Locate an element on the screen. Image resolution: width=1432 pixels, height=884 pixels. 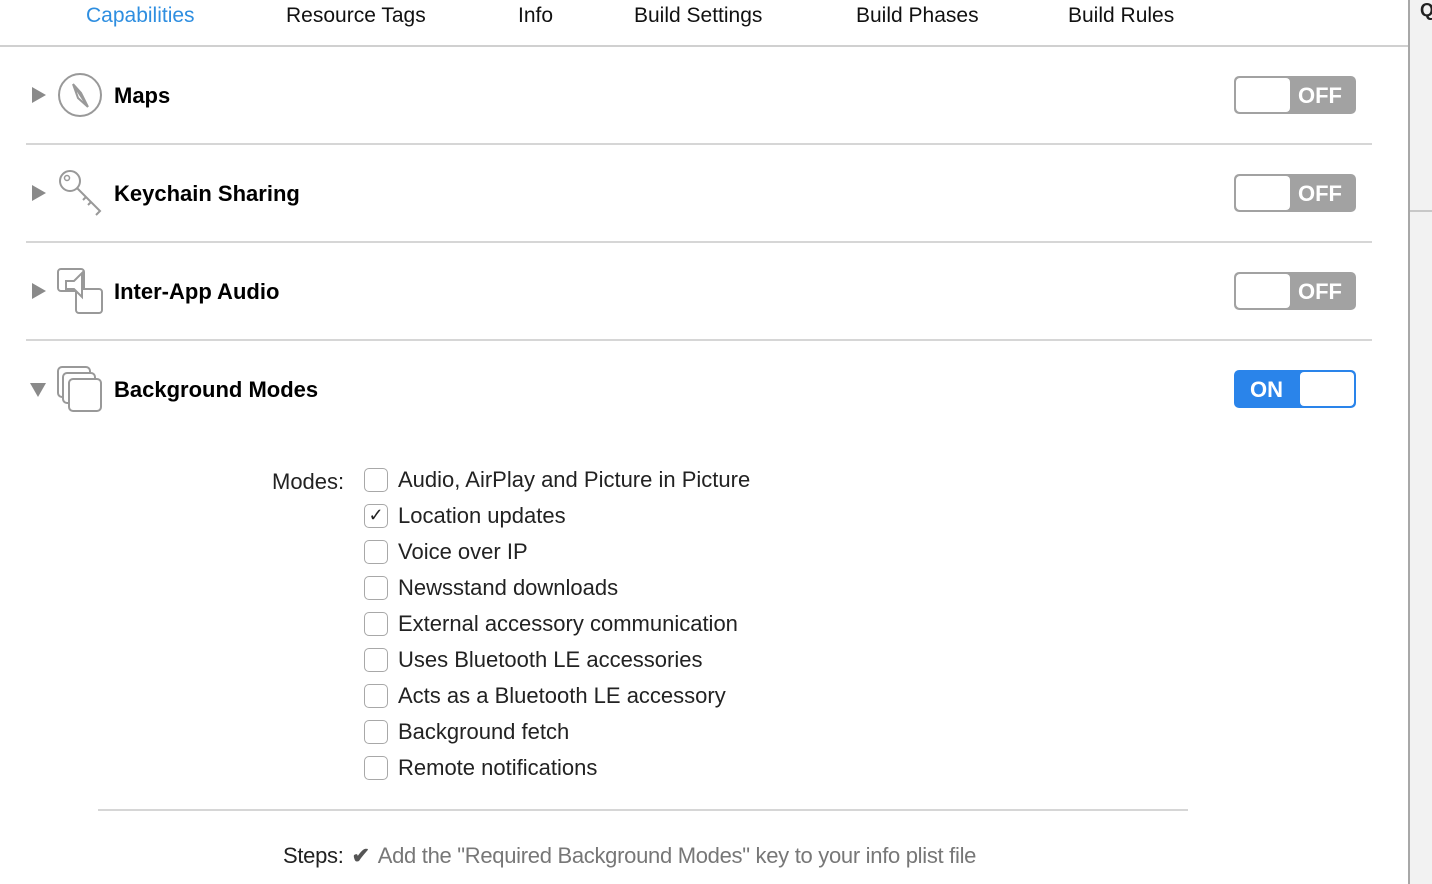
capability-inter-app-audio: Inter-App Audio OFF is located at coordinates (699, 292).